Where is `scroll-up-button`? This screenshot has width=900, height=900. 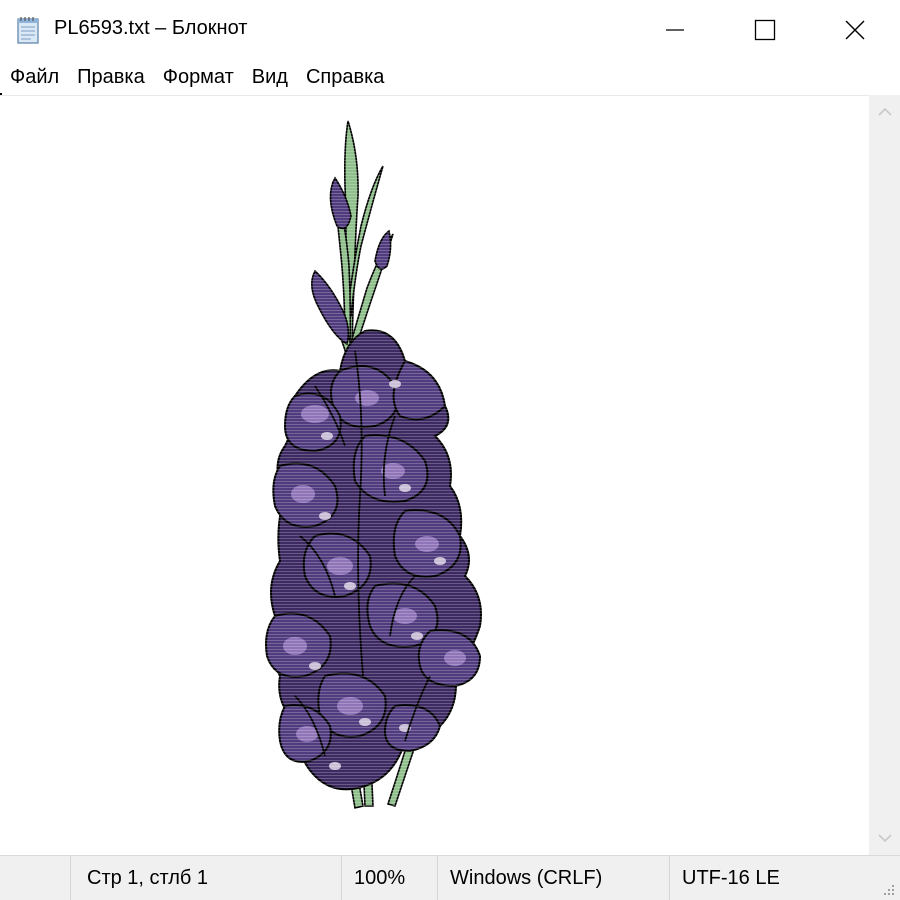
scroll-up-button is located at coordinates (884, 112).